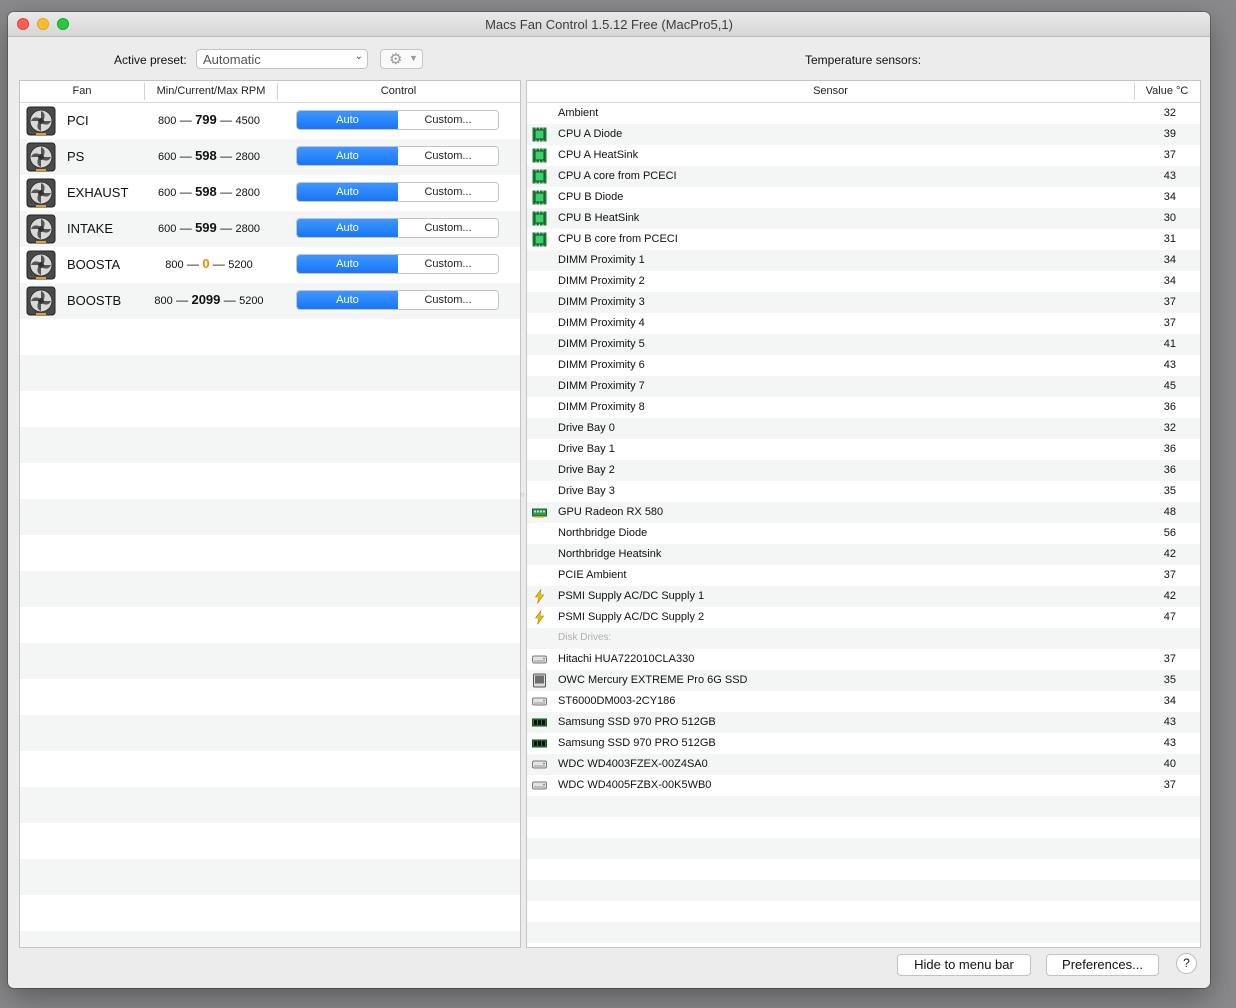 This screenshot has height=1008, width=1236. I want to click on sensor-name: PSMI Supply AC/DC Supply 1, so click(631, 596).